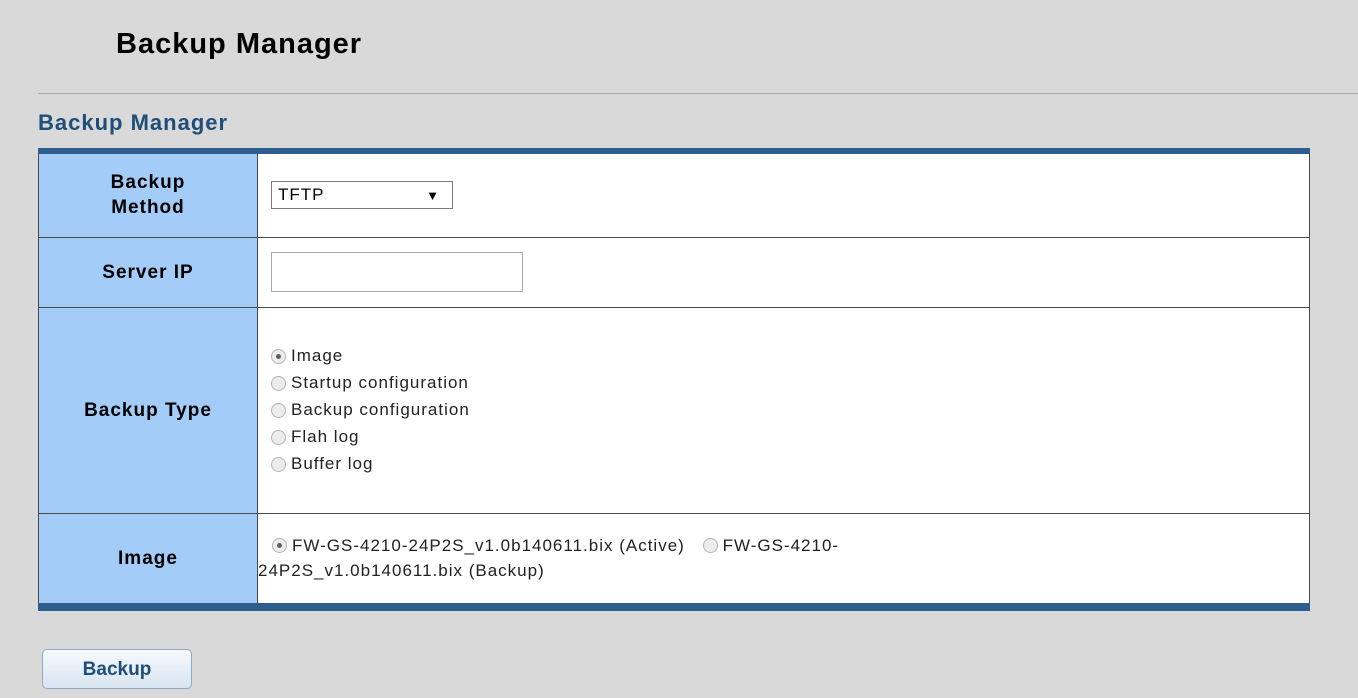 This screenshot has height=698, width=1358. What do you see at coordinates (362, 195) in the screenshot?
I see `backup-method-select: TFTP ▼` at bounding box center [362, 195].